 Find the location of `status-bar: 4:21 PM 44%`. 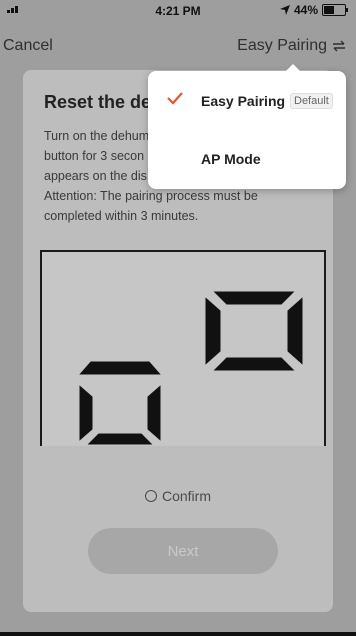

status-bar: 4:21 PM 44% is located at coordinates (178, 10).